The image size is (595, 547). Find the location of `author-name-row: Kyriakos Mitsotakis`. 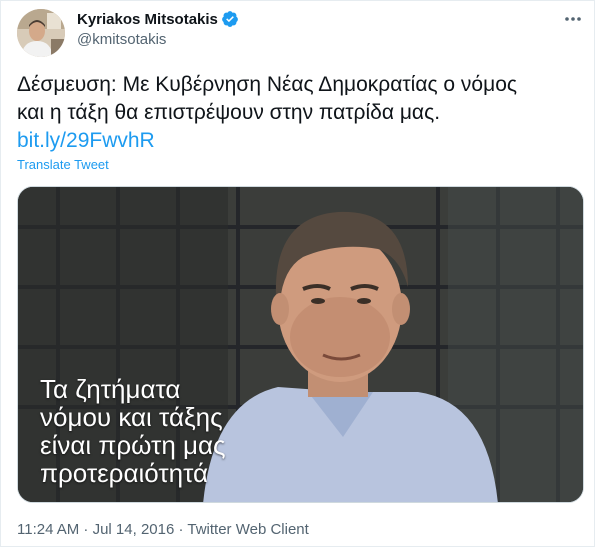

author-name-row: Kyriakos Mitsotakis is located at coordinates (158, 19).